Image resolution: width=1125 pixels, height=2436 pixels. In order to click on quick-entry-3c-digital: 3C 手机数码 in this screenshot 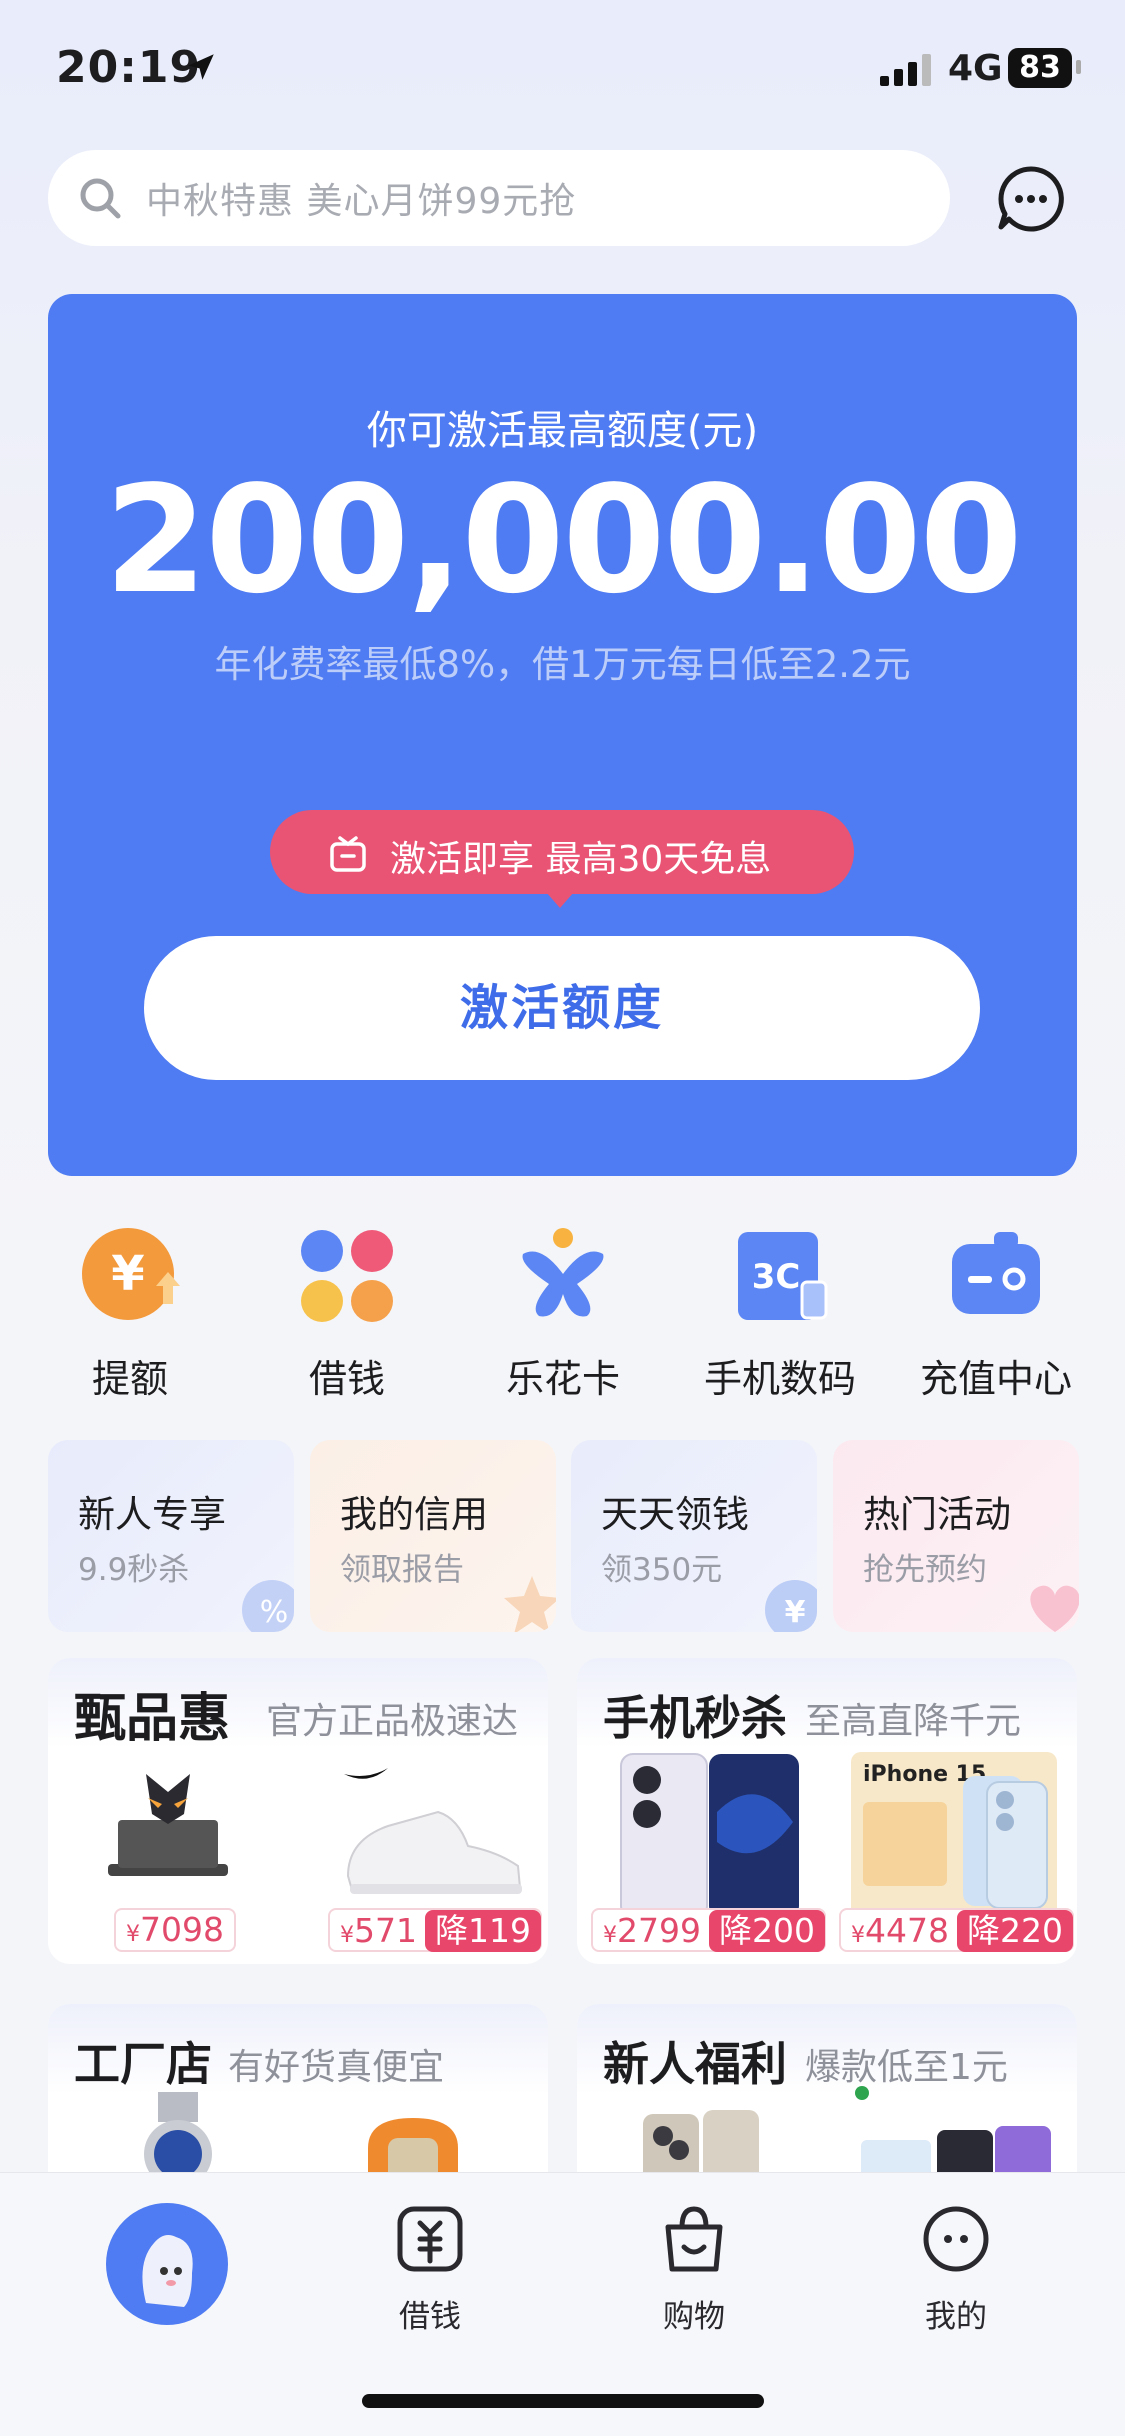, I will do `click(780, 1314)`.